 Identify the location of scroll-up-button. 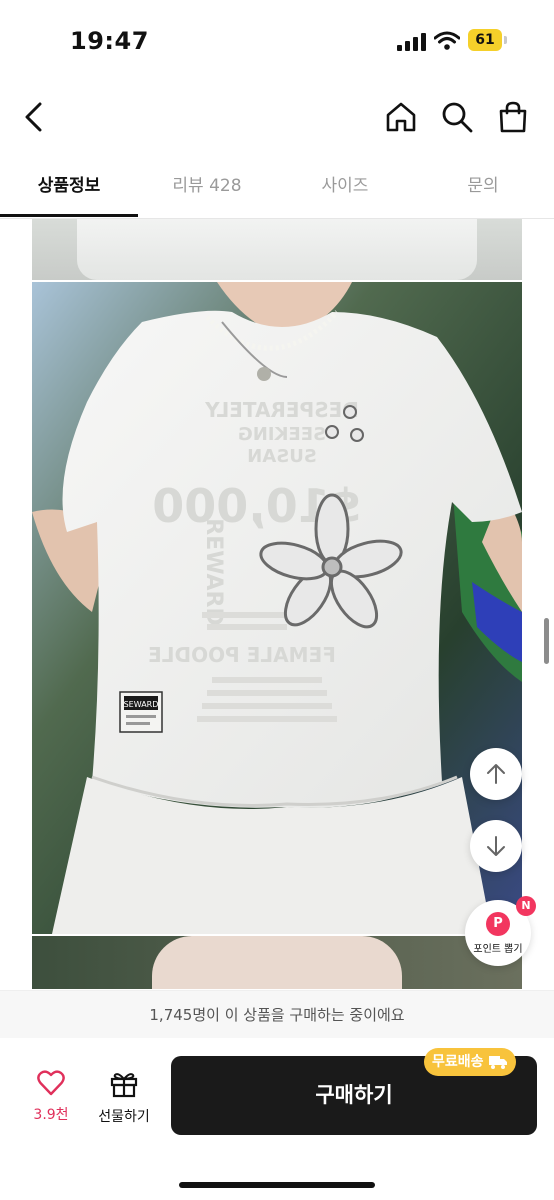
(496, 774).